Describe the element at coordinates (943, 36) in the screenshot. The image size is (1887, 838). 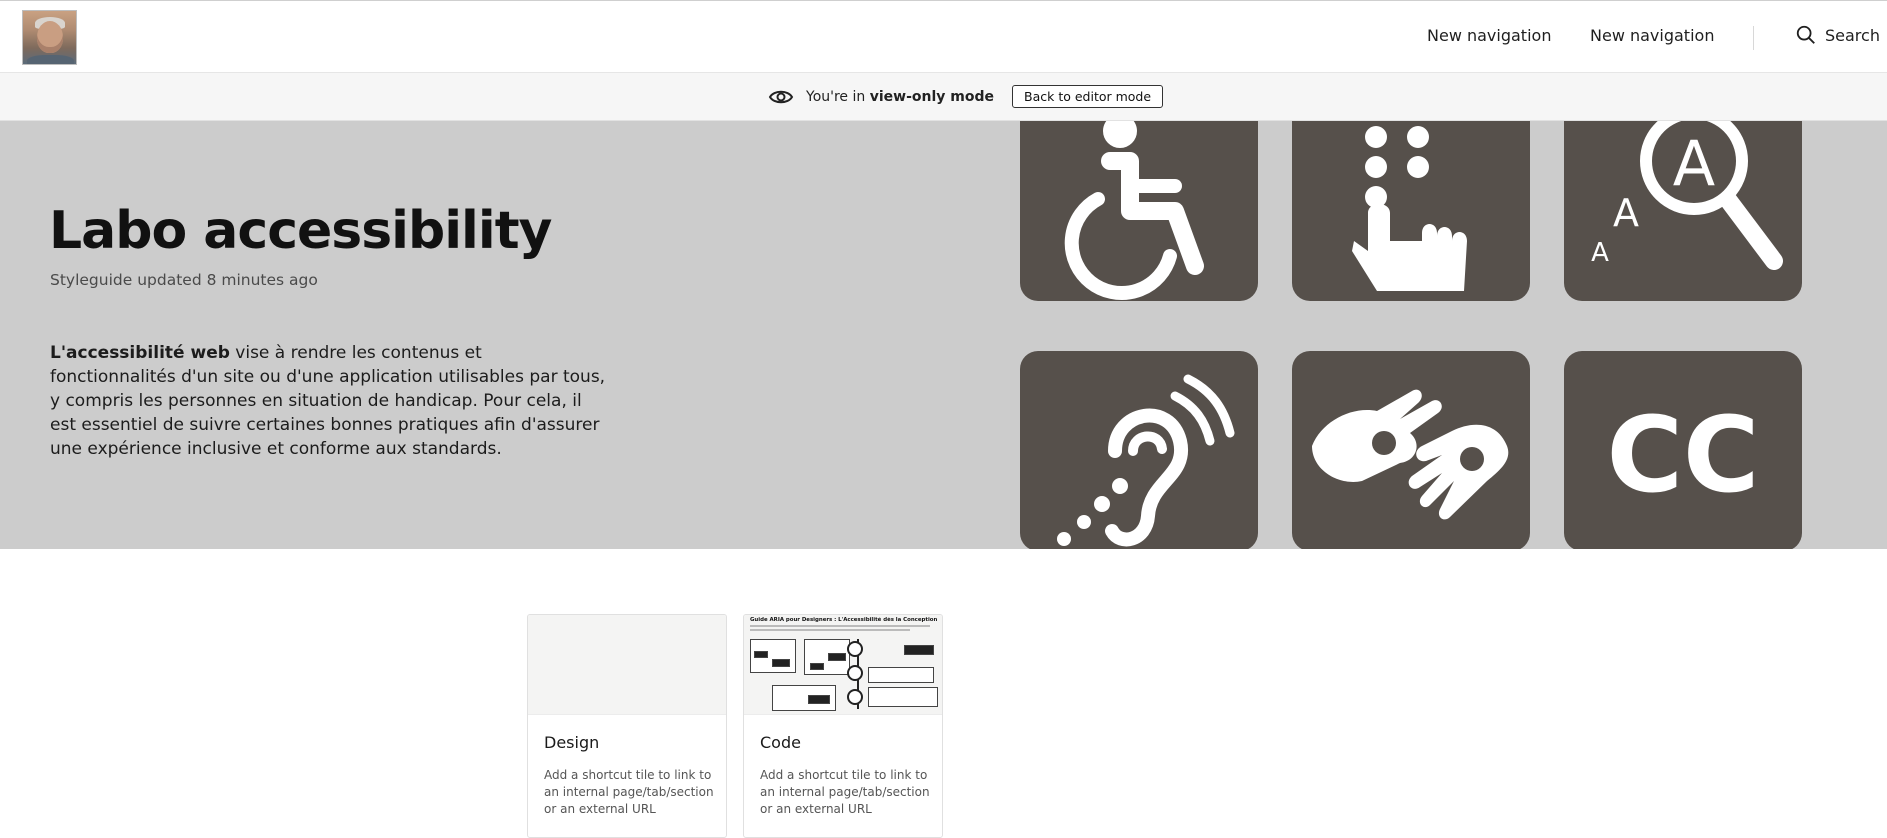
I see `top-bar: New navigation New navigation Search` at that location.